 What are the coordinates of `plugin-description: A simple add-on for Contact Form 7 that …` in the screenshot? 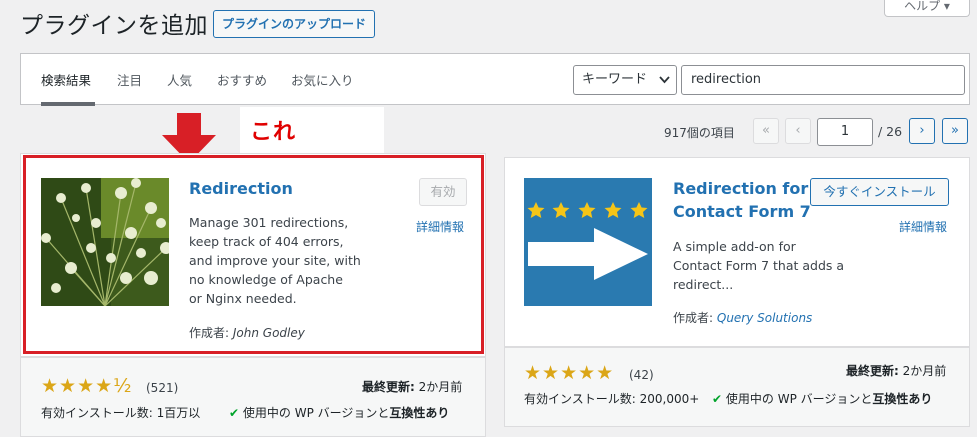 It's located at (758, 265).